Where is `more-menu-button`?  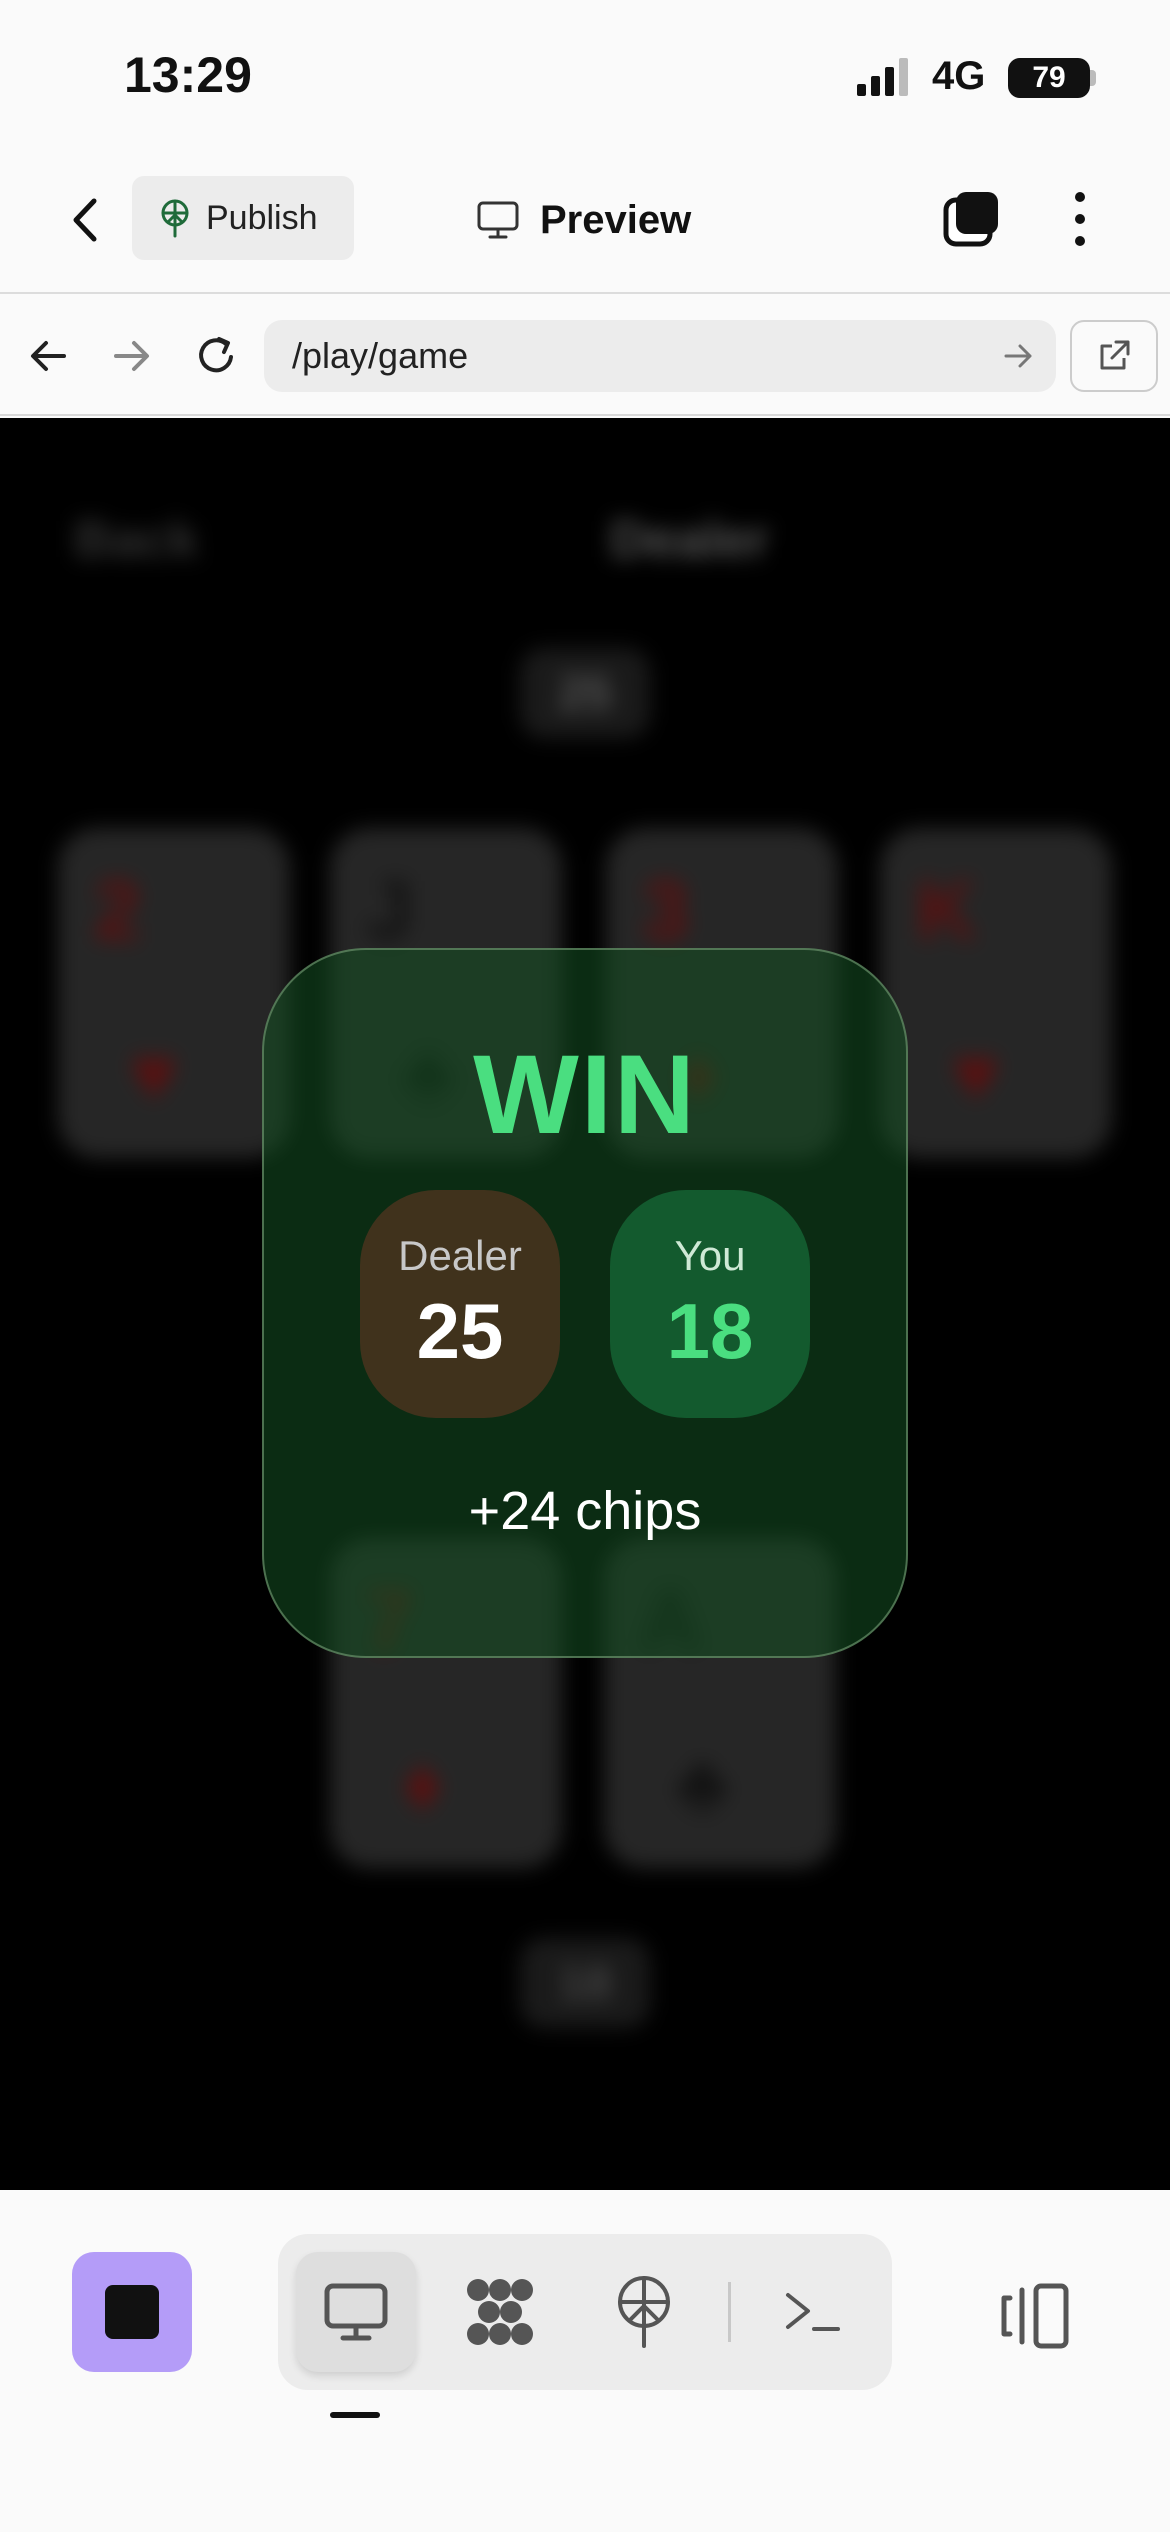
more-menu-button is located at coordinates (1080, 219).